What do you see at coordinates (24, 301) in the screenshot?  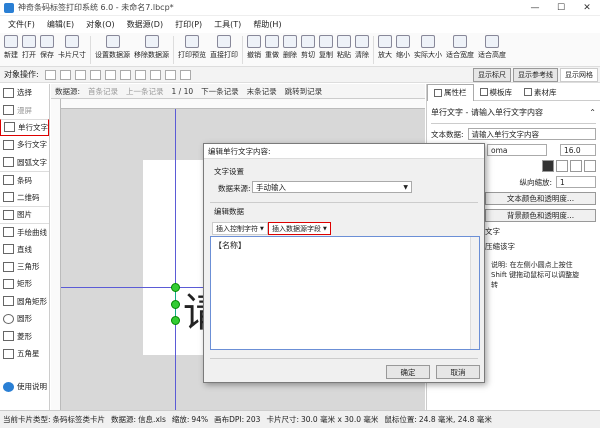 I see `tool-rounded-rect: 圆角矩形` at bounding box center [24, 301].